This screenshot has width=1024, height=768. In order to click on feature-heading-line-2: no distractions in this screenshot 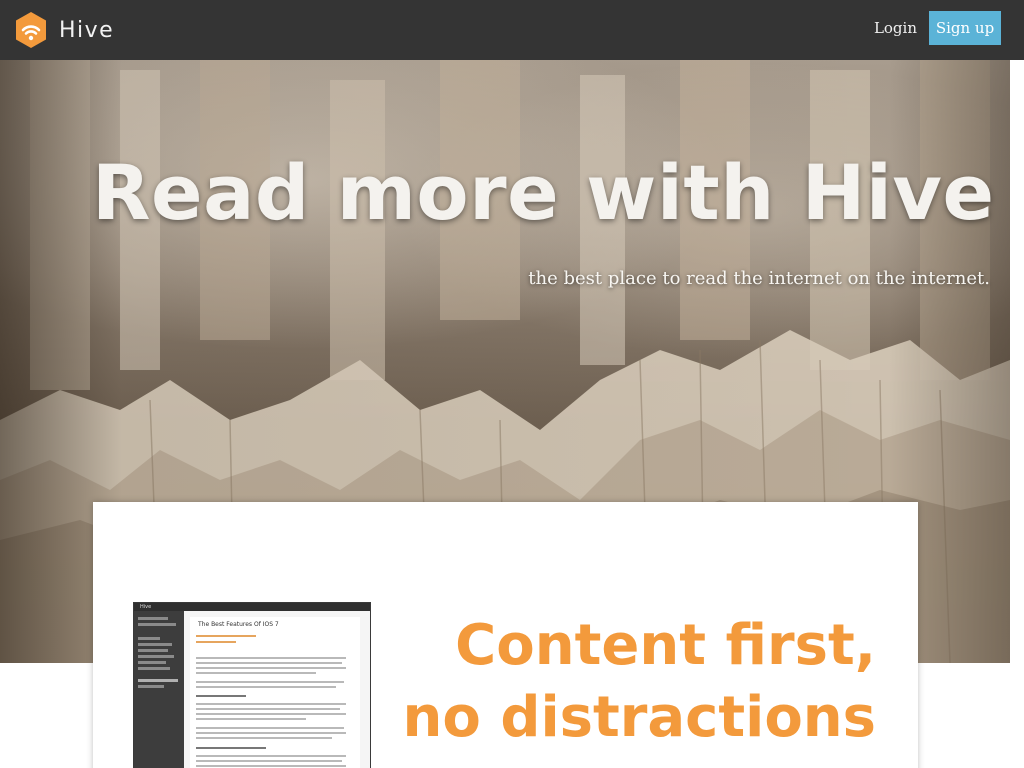, I will do `click(639, 717)`.